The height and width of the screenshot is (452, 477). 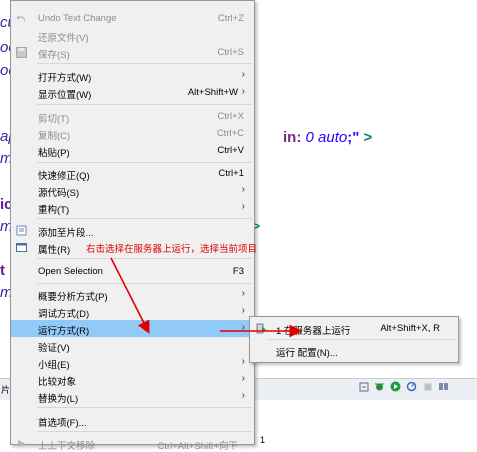 I want to click on annotation-arrow, so click(x=130, y=295).